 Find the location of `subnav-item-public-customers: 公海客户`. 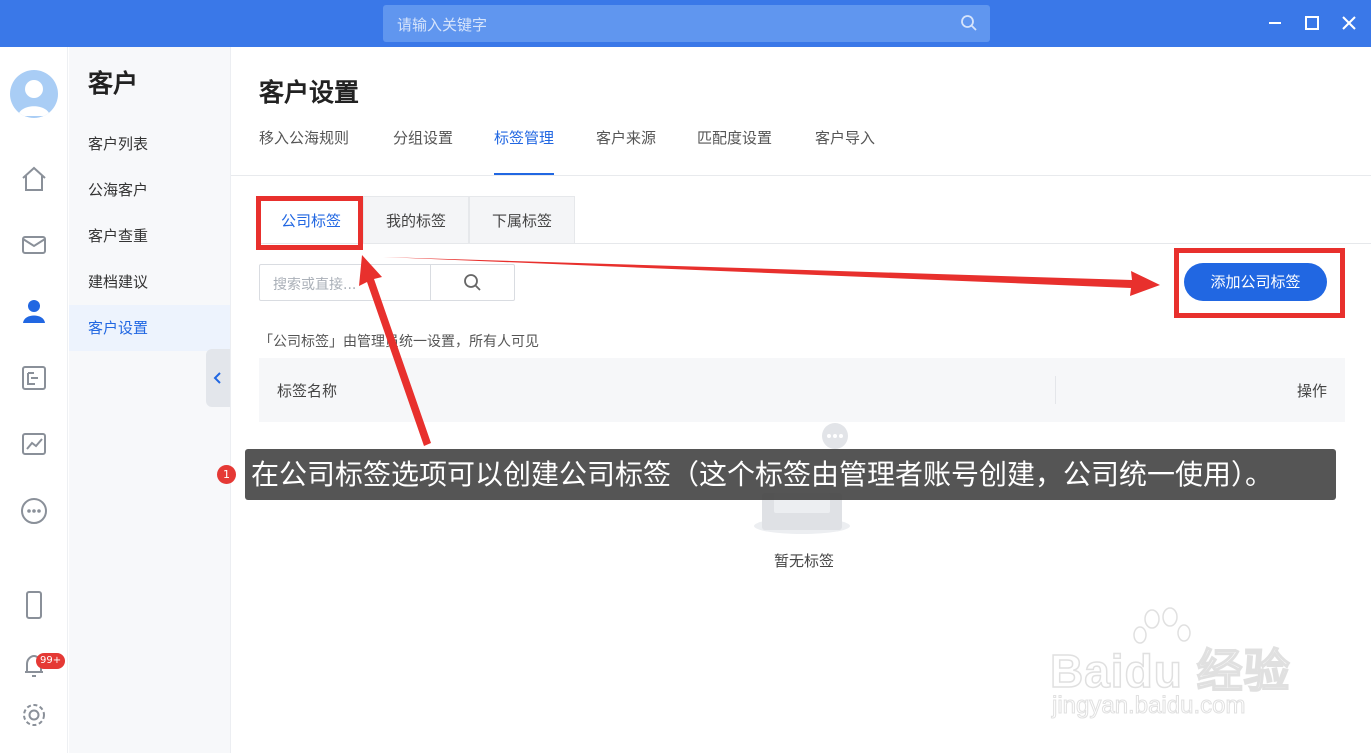

subnav-item-public-customers: 公海客户 is located at coordinates (149, 190).